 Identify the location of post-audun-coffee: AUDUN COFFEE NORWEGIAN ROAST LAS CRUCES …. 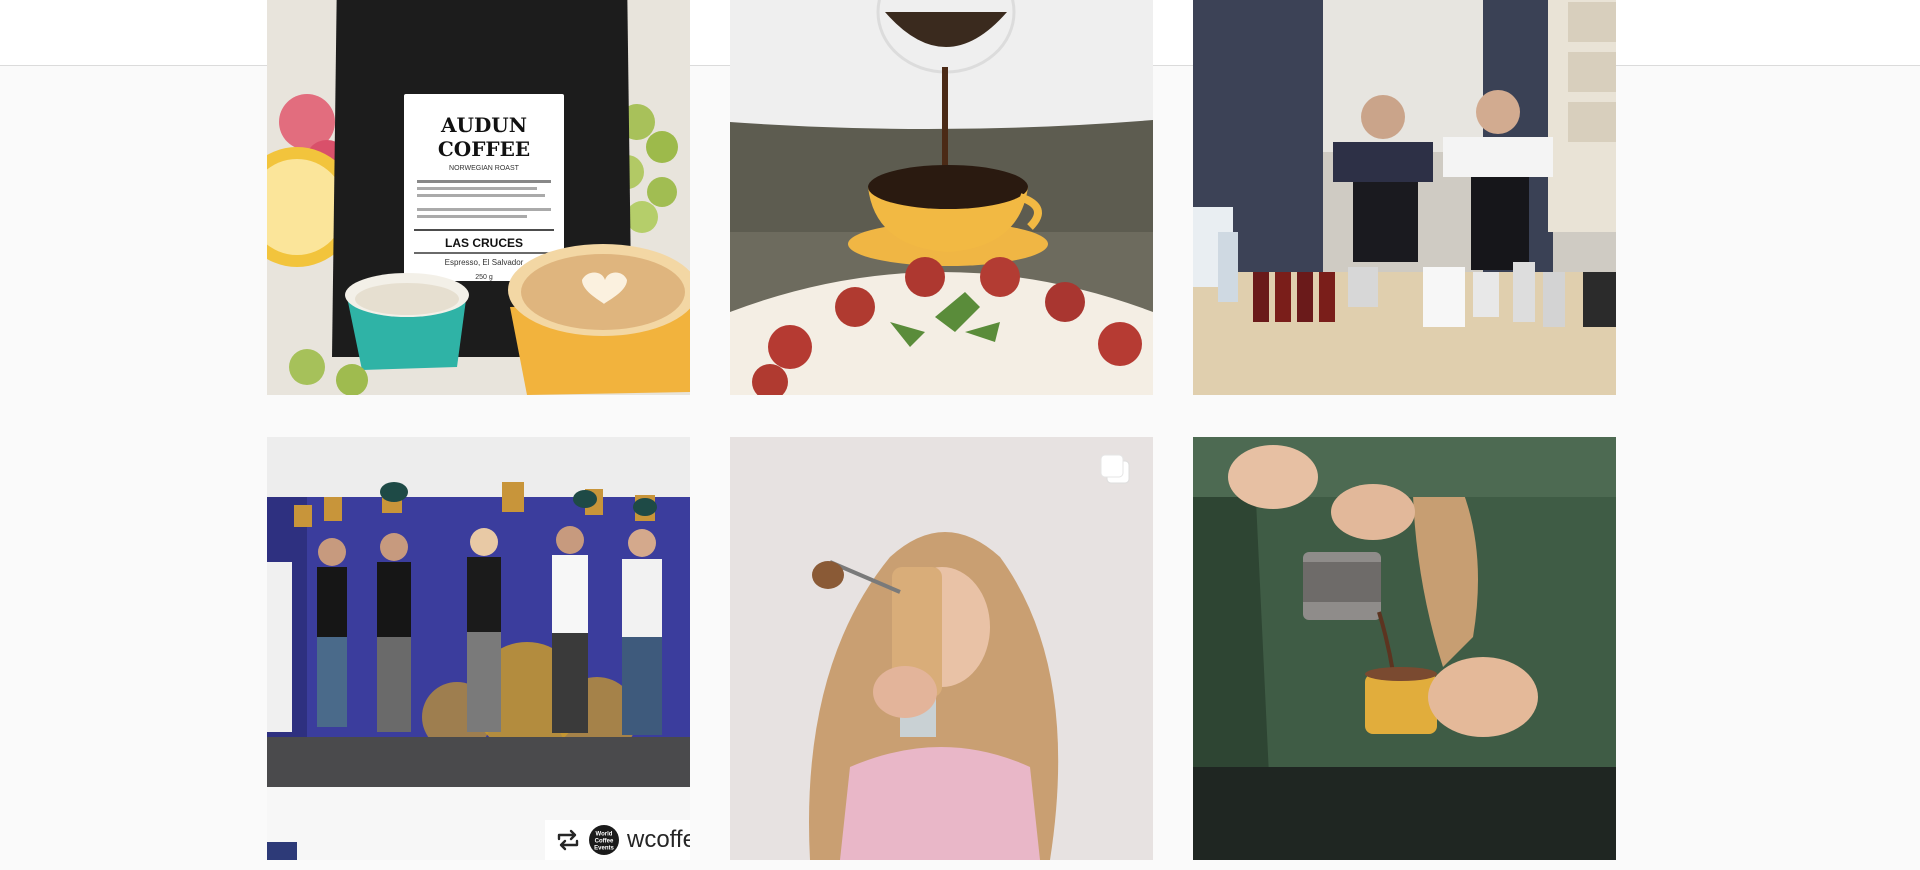
(478, 197).